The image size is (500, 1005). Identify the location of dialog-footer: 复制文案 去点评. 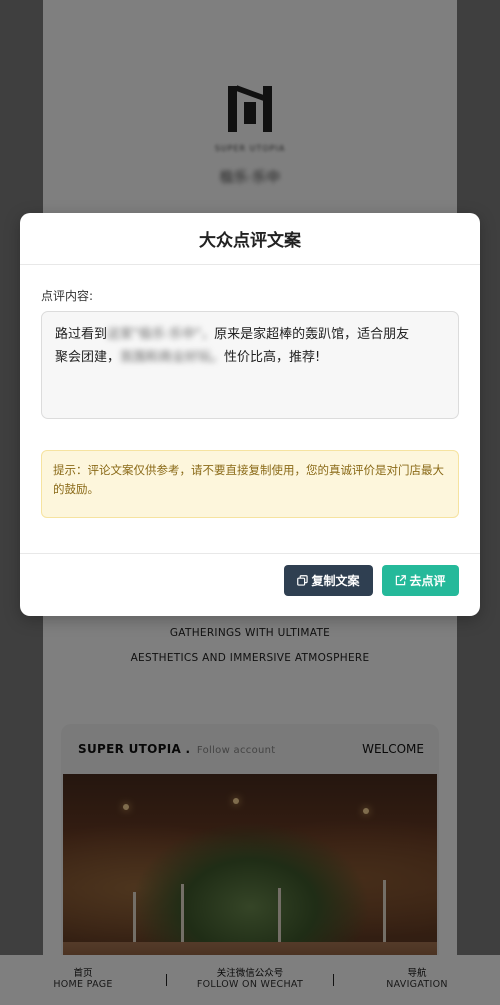
(250, 584).